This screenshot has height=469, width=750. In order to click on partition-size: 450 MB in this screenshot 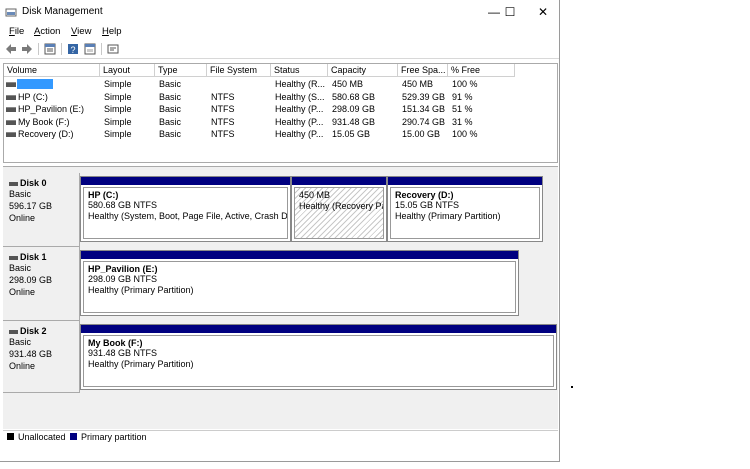, I will do `click(315, 195)`.